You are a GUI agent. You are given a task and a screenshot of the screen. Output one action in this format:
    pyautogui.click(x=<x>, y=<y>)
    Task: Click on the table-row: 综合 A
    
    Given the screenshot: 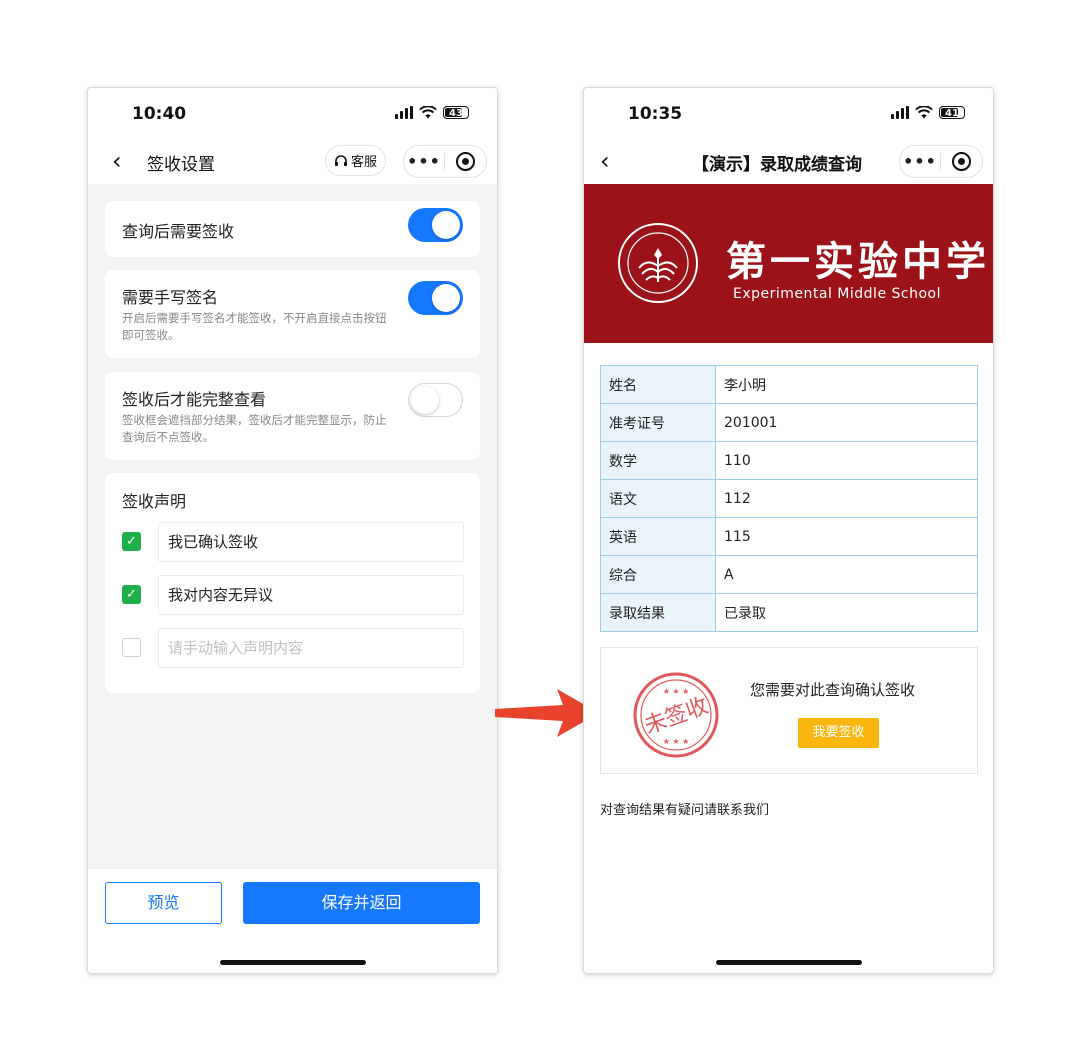 What is the action you would take?
    pyautogui.click(x=789, y=574)
    